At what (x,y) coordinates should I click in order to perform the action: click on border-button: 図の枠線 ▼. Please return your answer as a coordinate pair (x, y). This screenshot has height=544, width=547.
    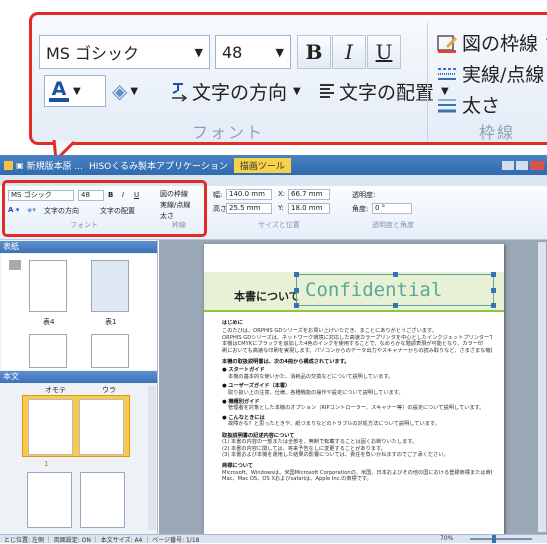
    Looking at the image, I should click on (491, 42).